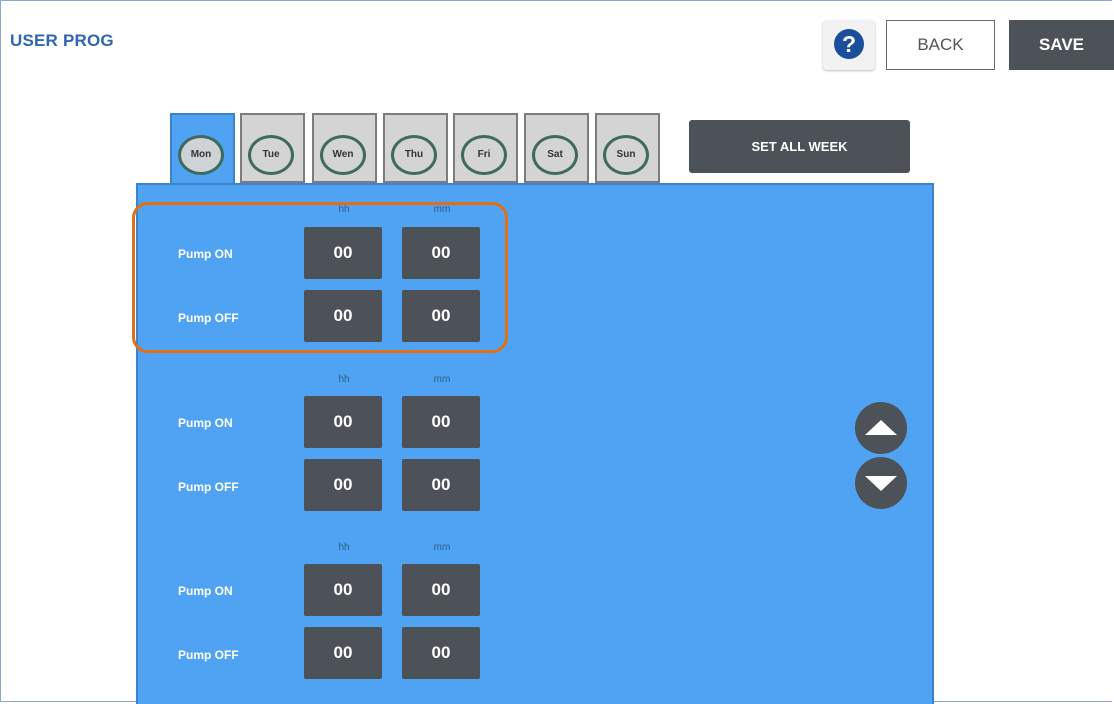 Image resolution: width=1114 pixels, height=704 pixels. I want to click on help-button: ?, so click(849, 45).